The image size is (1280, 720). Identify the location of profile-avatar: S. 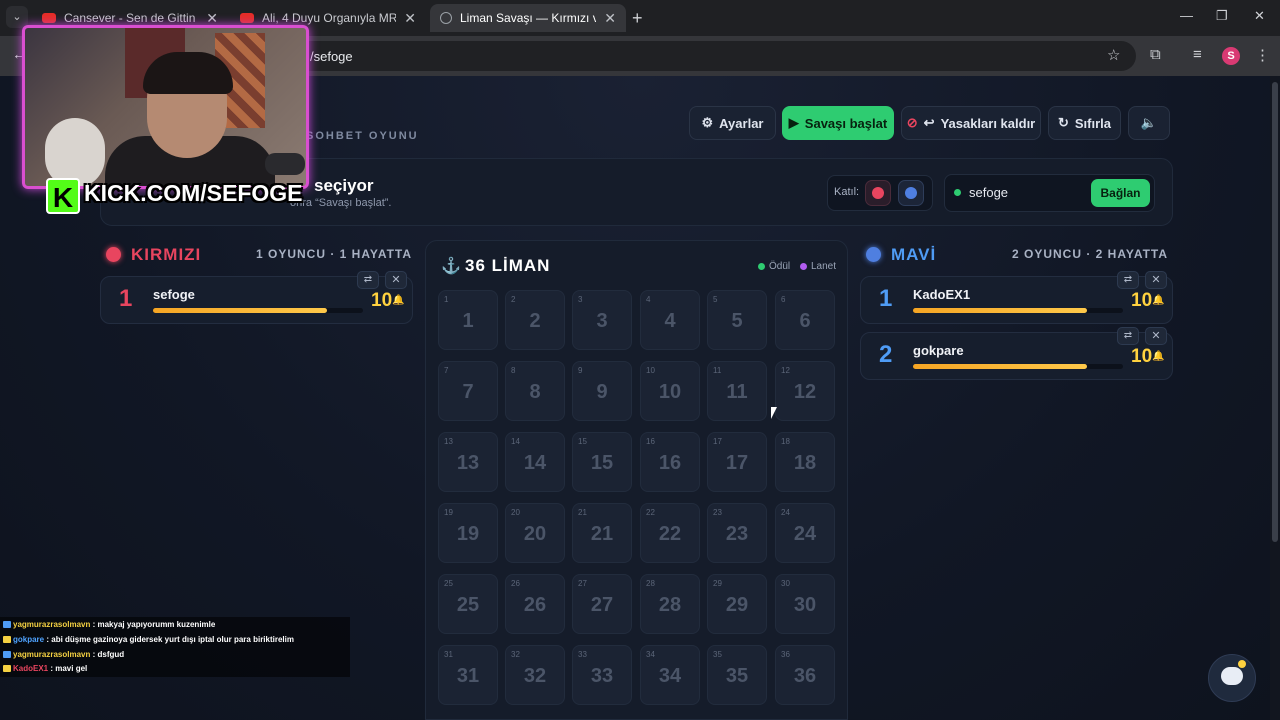
(1231, 56).